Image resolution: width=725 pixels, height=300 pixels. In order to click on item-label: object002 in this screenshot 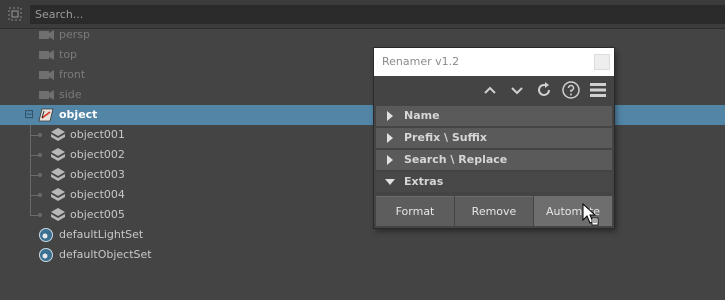, I will do `click(97, 154)`.